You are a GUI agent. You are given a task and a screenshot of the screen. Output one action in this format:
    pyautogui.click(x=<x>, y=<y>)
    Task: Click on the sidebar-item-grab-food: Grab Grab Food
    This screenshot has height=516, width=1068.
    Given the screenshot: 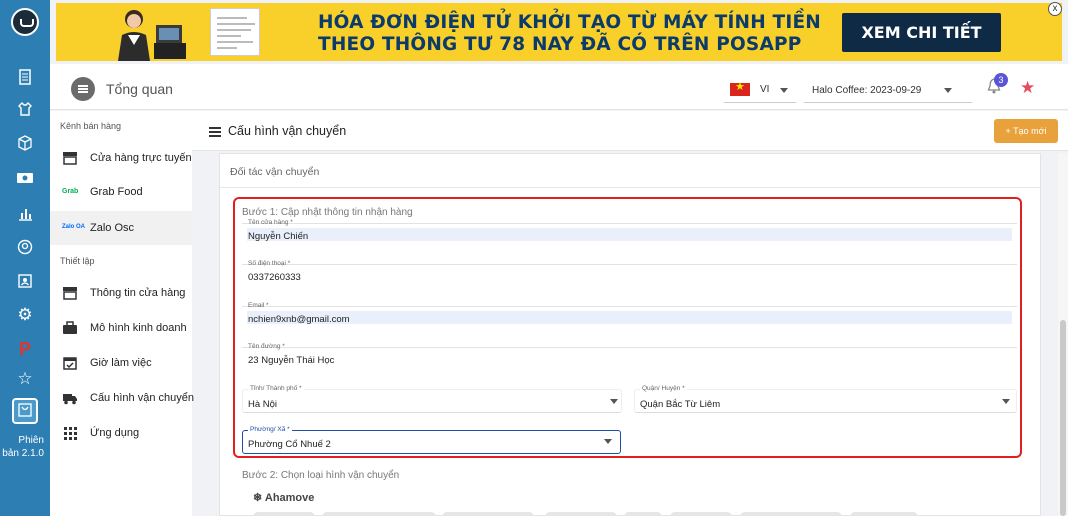 What is the action you would take?
    pyautogui.click(x=121, y=192)
    